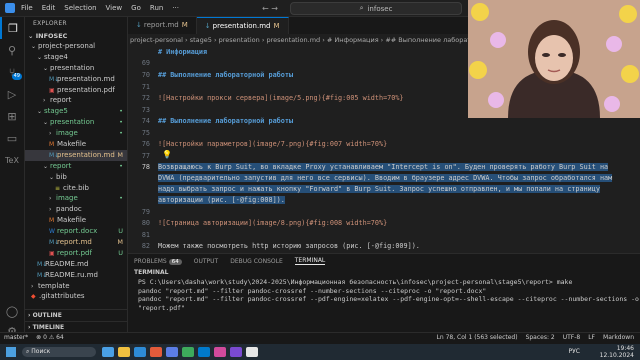  I want to click on command-center-search: ⌕ infosec, so click(376, 8).